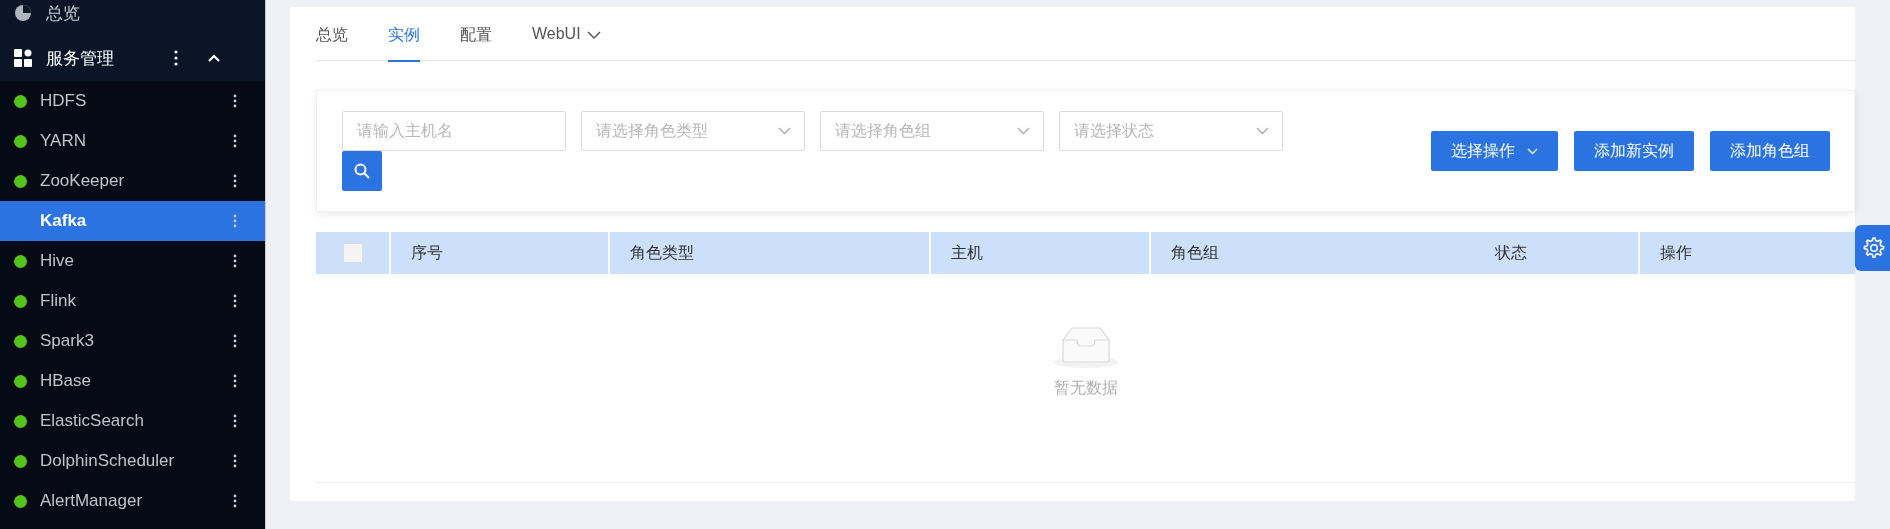  Describe the element at coordinates (132, 141) in the screenshot. I see `sidebar-item: YARN` at that location.